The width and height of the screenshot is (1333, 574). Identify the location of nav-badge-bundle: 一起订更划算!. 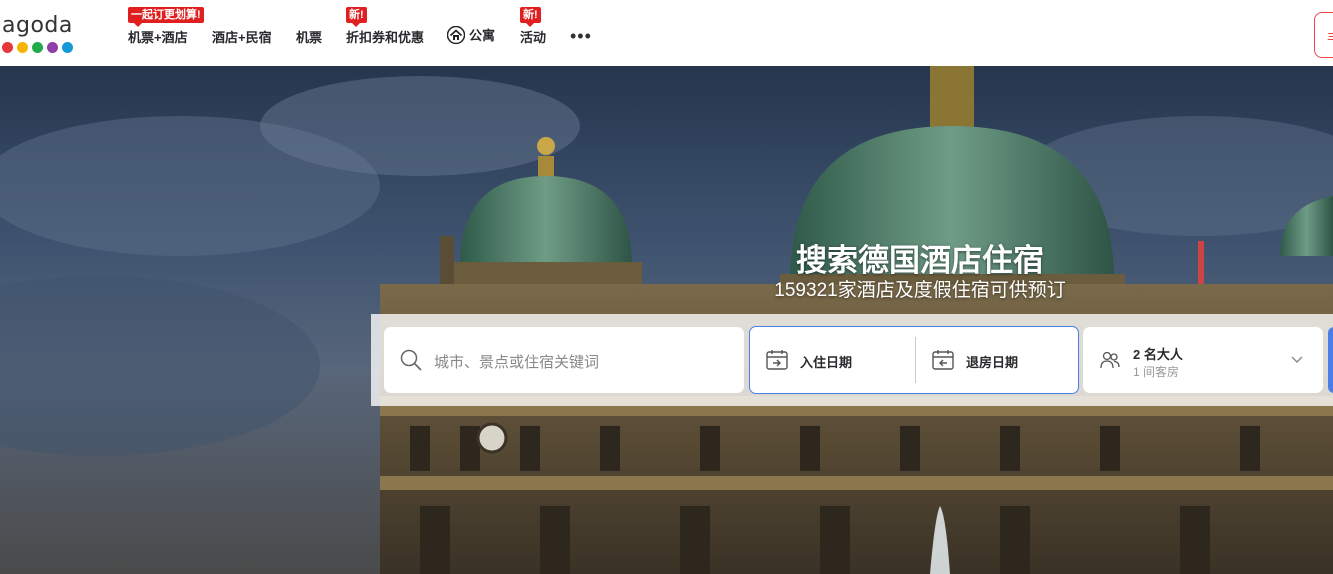
(166, 17).